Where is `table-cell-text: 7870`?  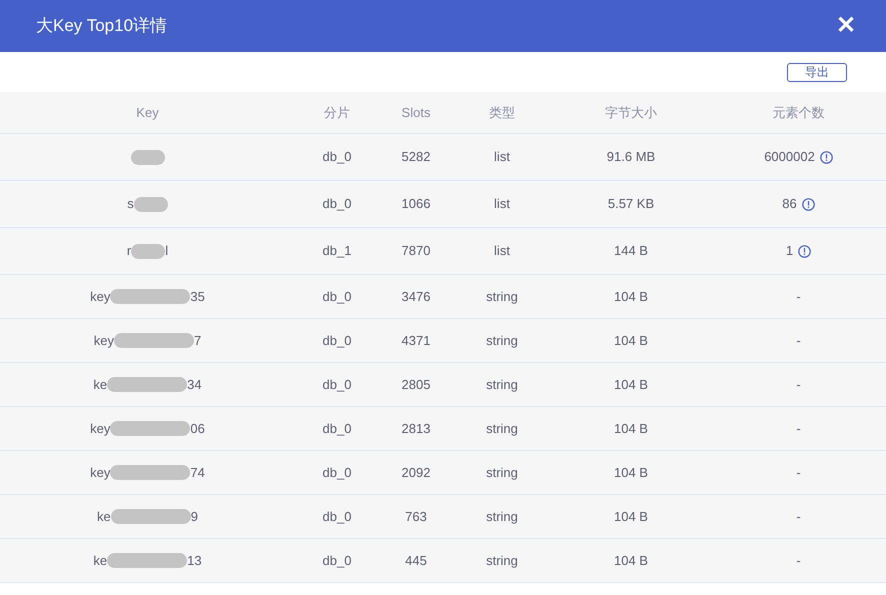
table-cell-text: 7870 is located at coordinates (416, 251).